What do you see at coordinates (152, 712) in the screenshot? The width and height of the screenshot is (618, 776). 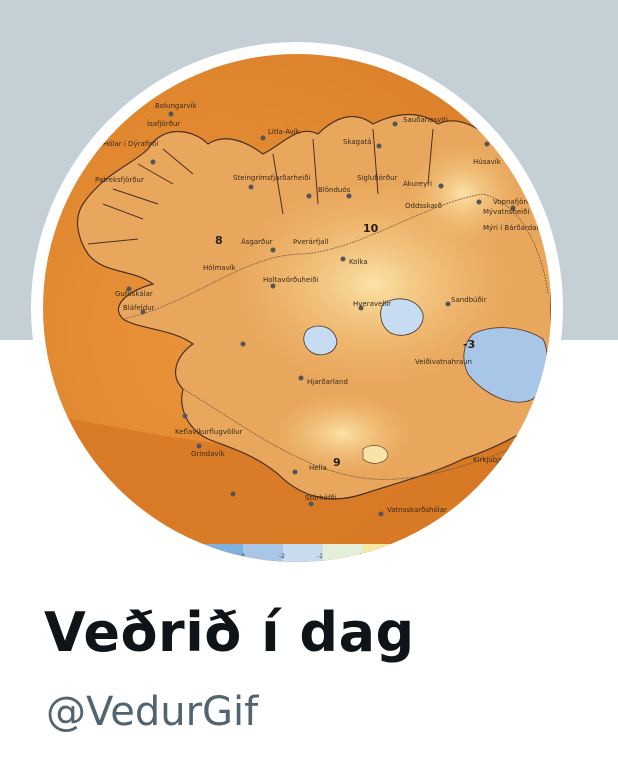 I see `profile-handle: @VedurGif` at bounding box center [152, 712].